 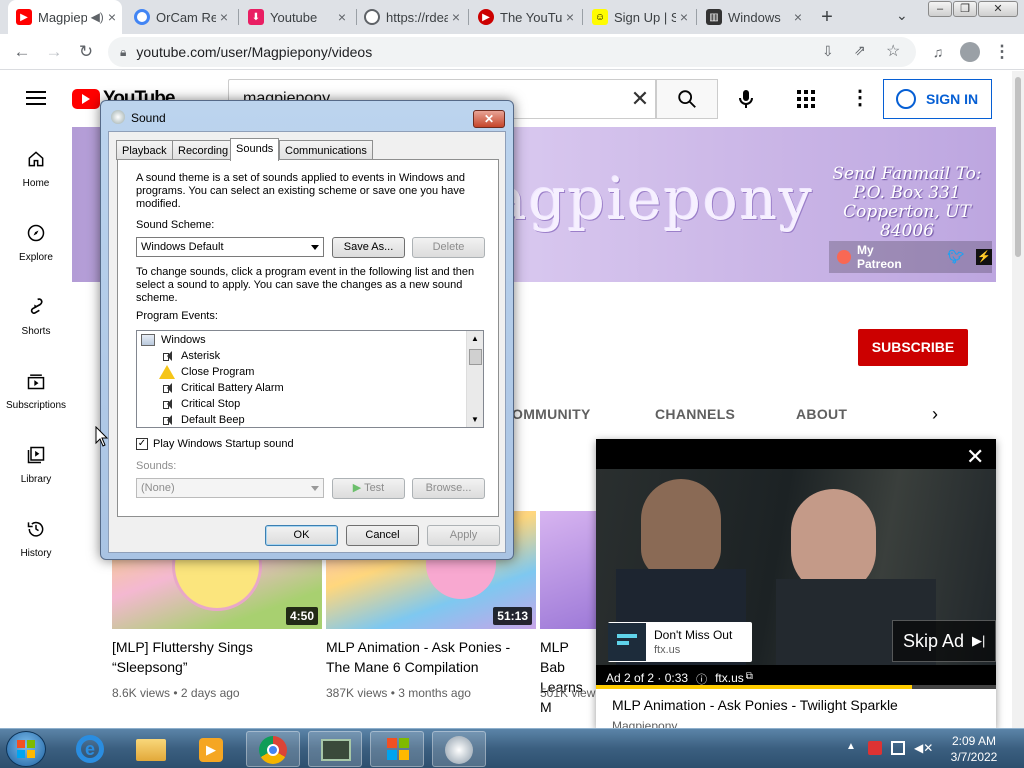 What do you see at coordinates (326, 150) in the screenshot?
I see `tab-communications: Communications` at bounding box center [326, 150].